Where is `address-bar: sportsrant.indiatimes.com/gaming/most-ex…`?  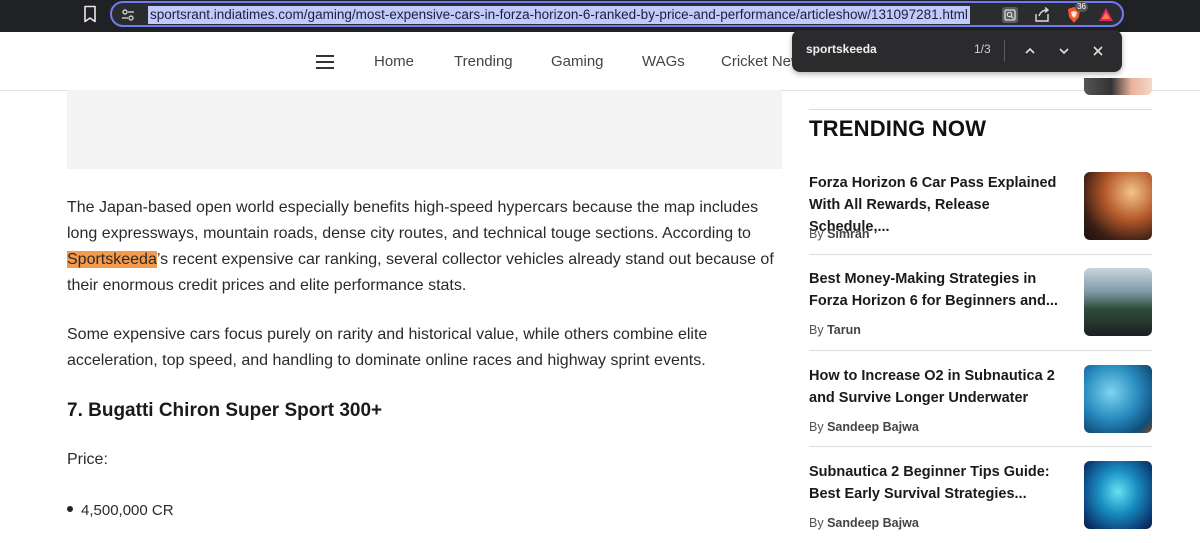 address-bar: sportsrant.indiatimes.com/gaming/most-ex… is located at coordinates (617, 14).